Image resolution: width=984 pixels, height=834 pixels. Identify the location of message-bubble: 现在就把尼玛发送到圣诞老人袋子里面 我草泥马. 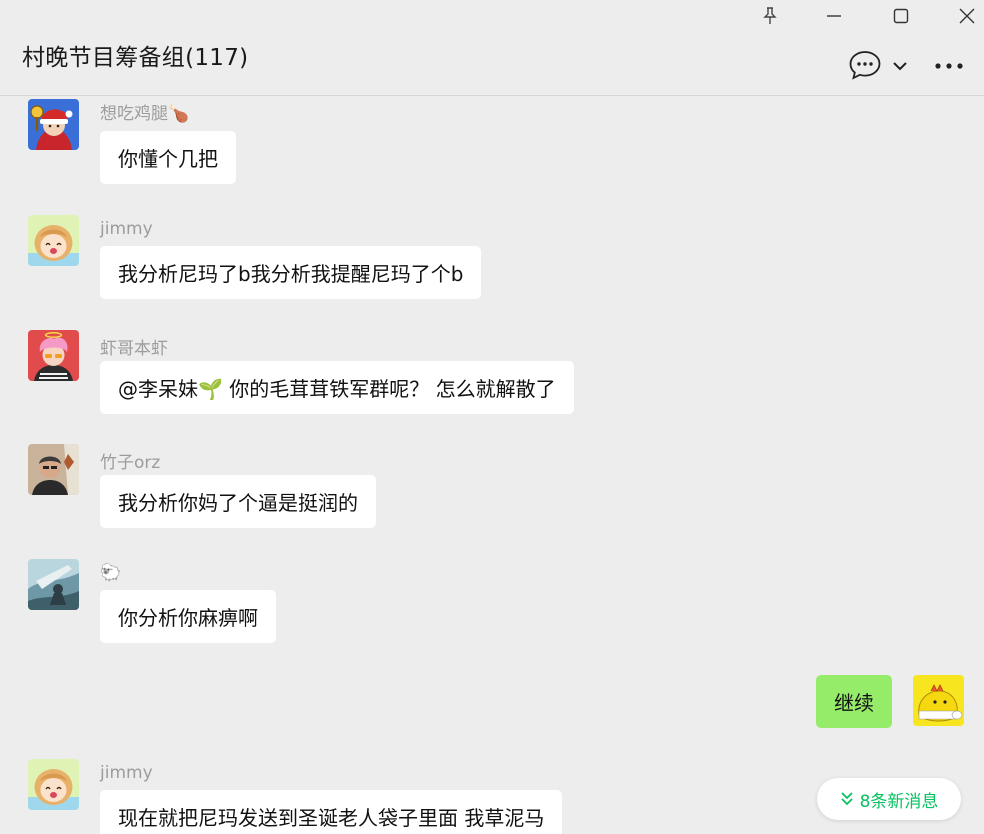
(331, 812).